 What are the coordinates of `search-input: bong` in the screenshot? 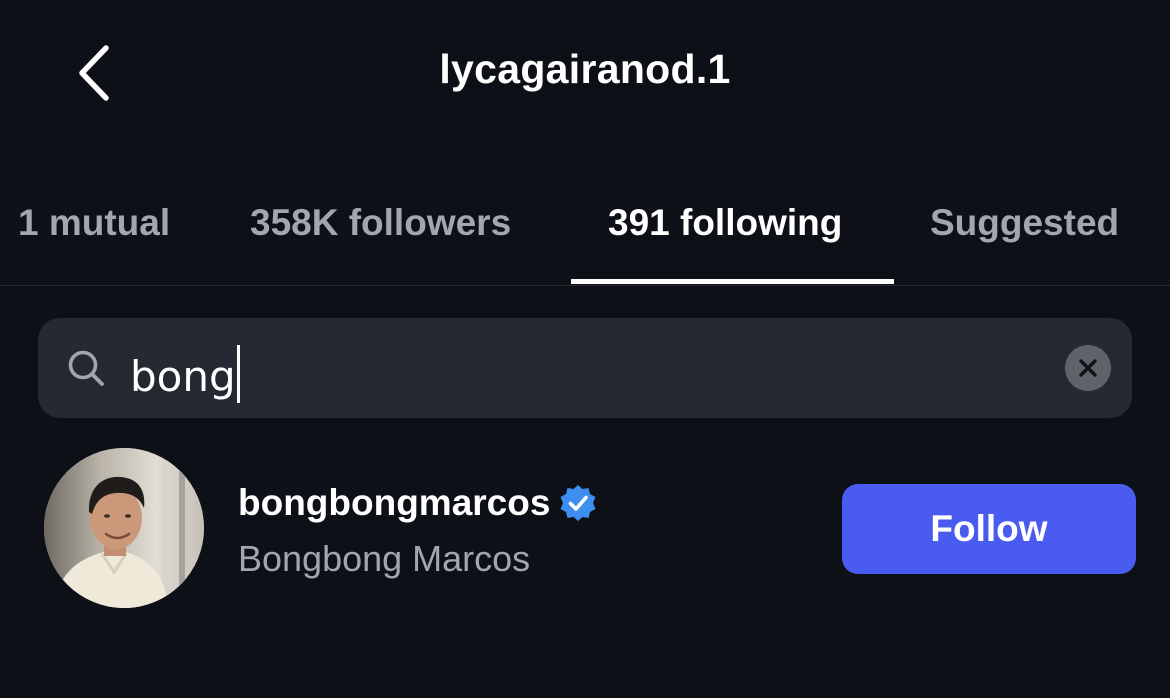 It's located at (185, 374).